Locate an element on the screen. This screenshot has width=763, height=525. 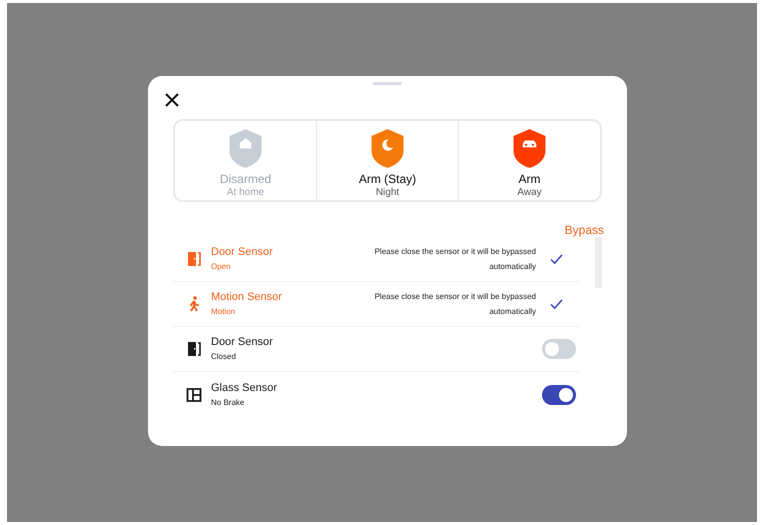
sensor-status: Open is located at coordinates (221, 267).